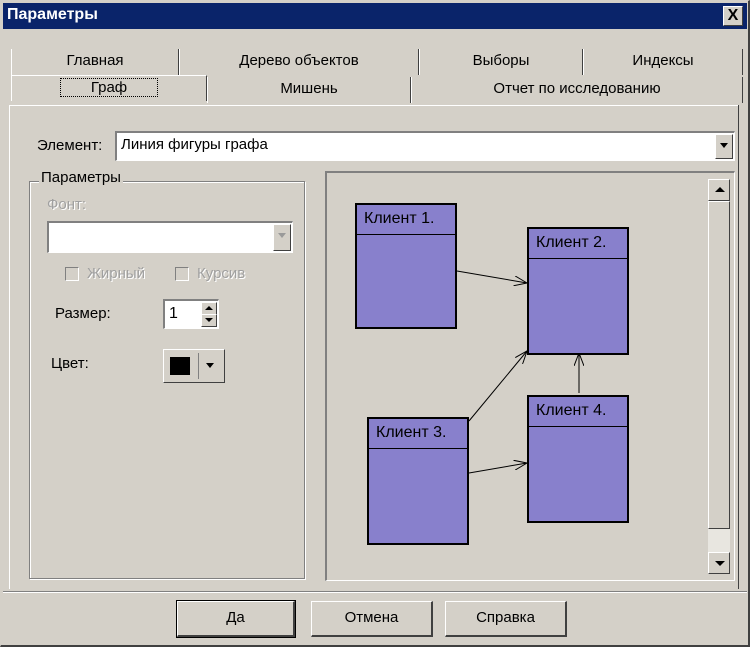 This screenshot has height=647, width=750. Describe the element at coordinates (191, 314) in the screenshot. I see `size-stepper: 1` at that location.